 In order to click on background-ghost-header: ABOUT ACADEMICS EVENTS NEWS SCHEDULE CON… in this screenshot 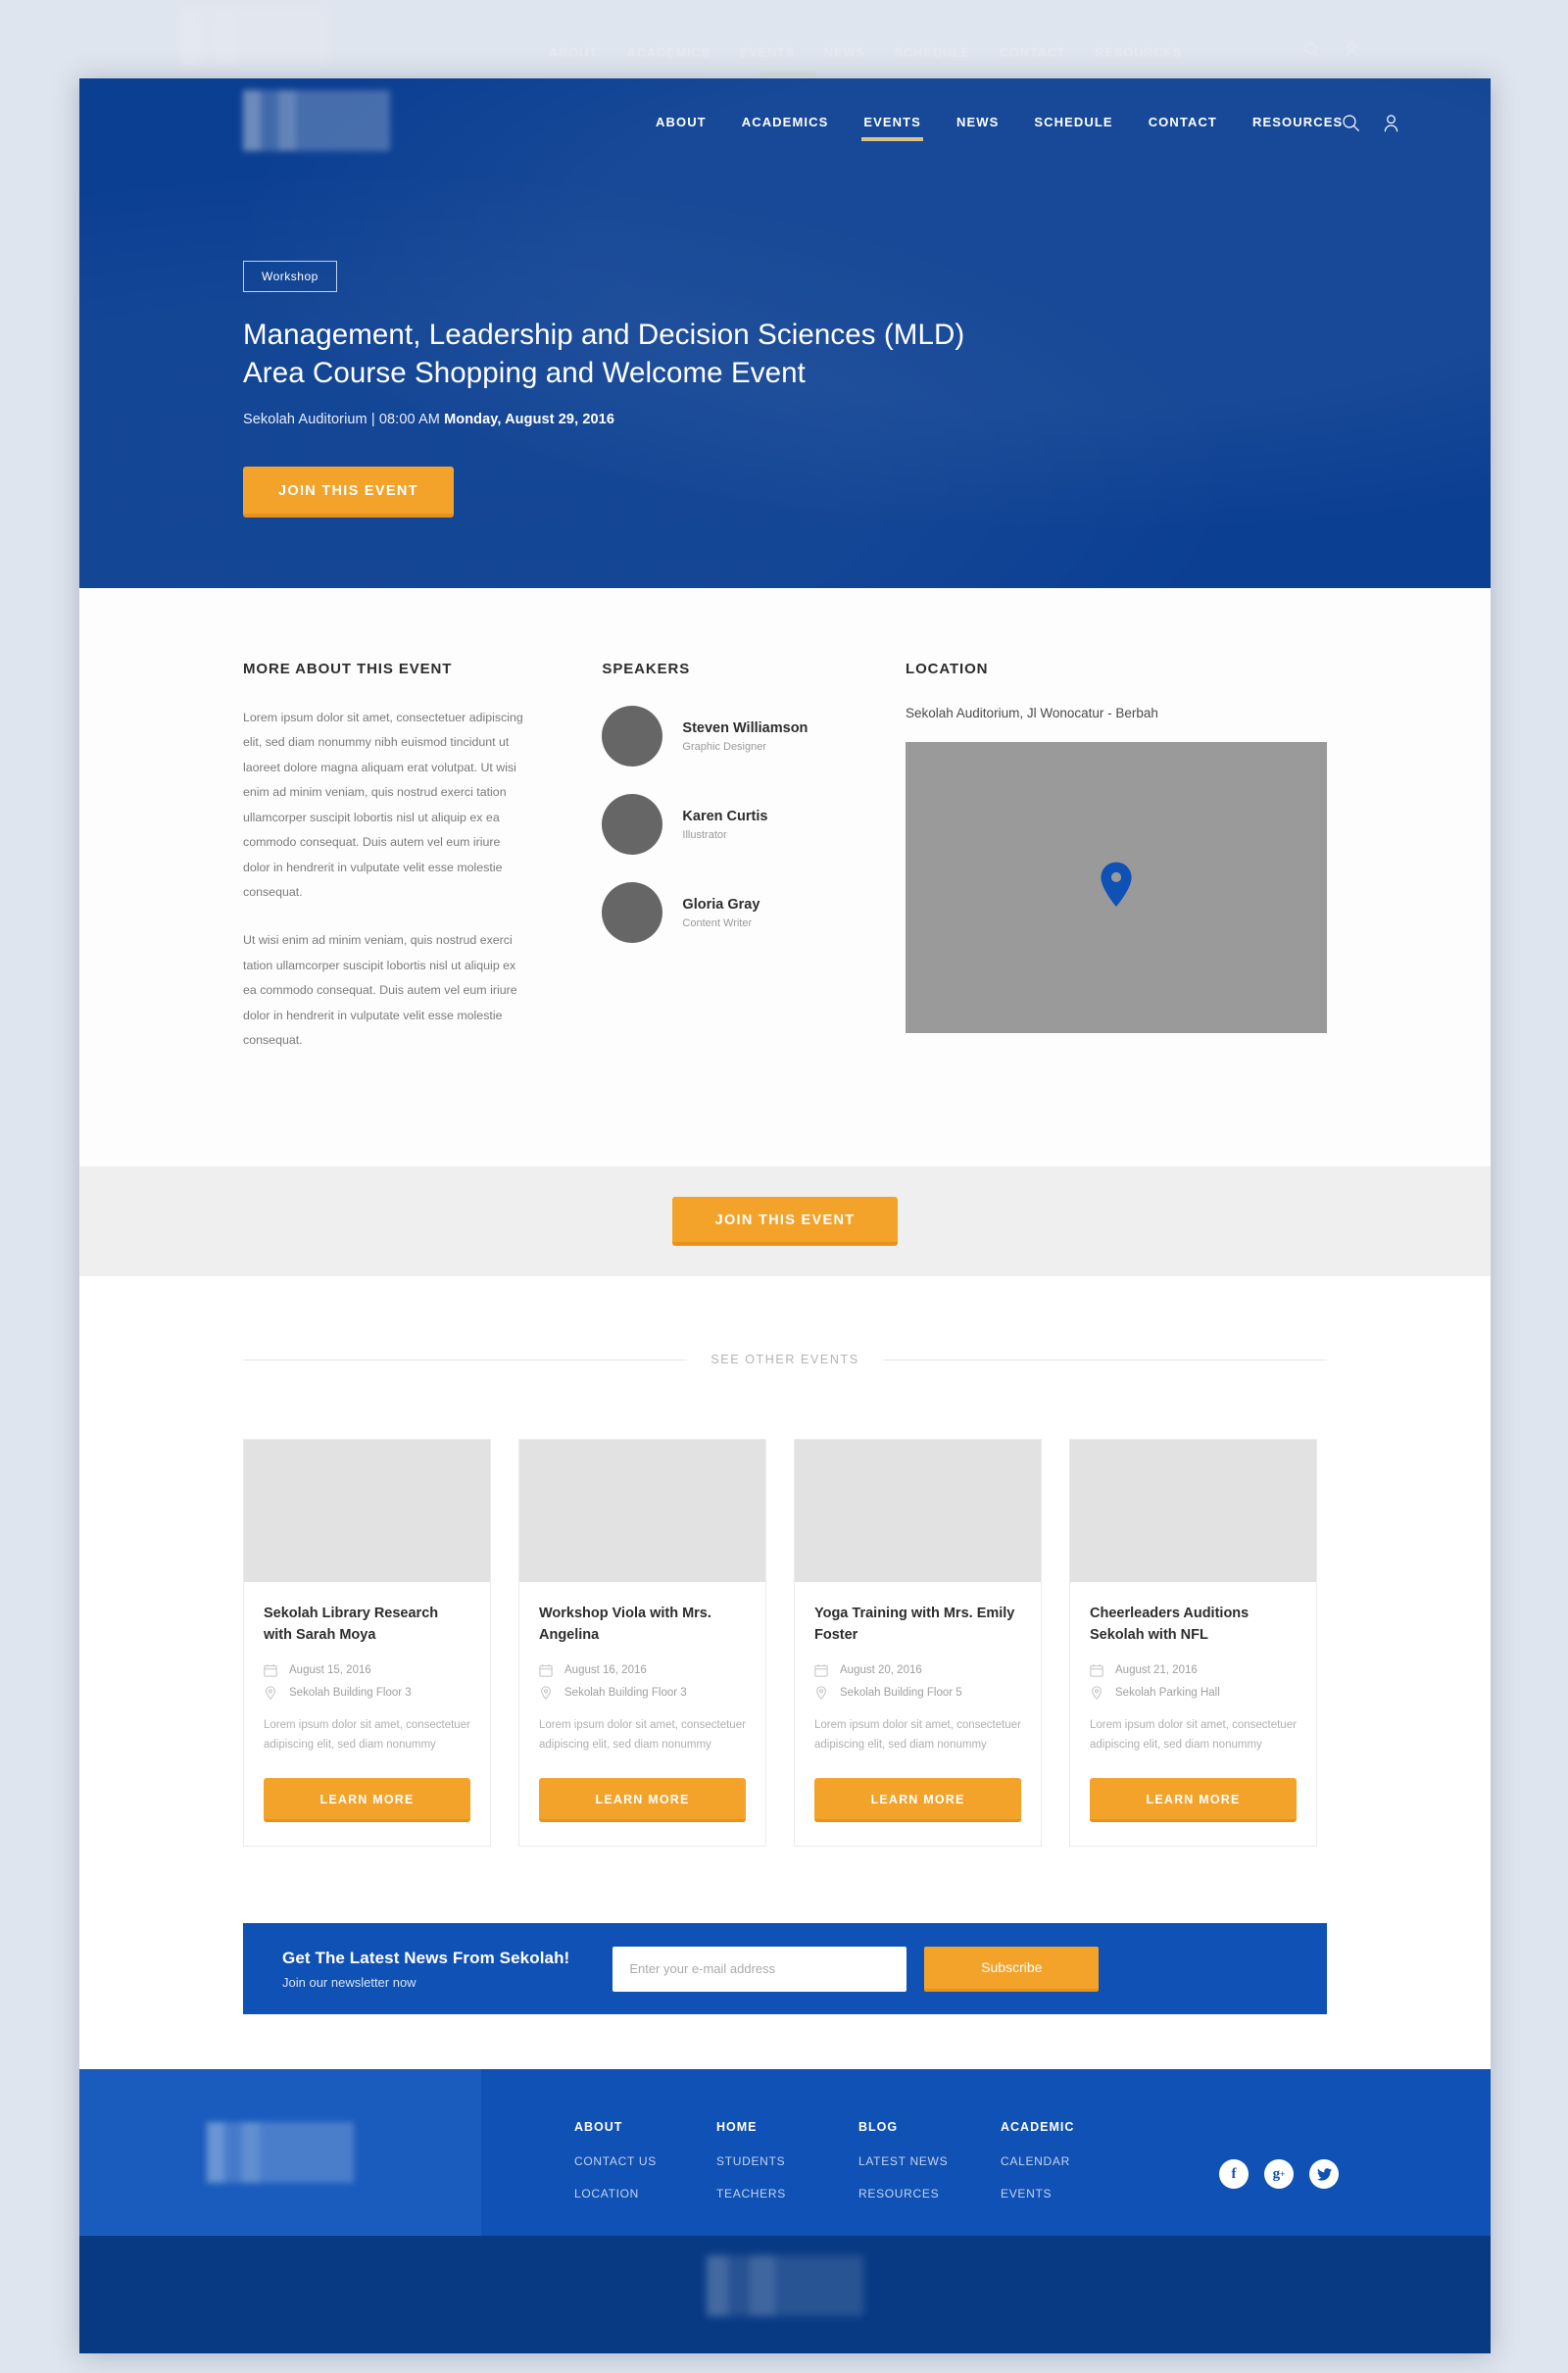, I will do `click(784, 44)`.